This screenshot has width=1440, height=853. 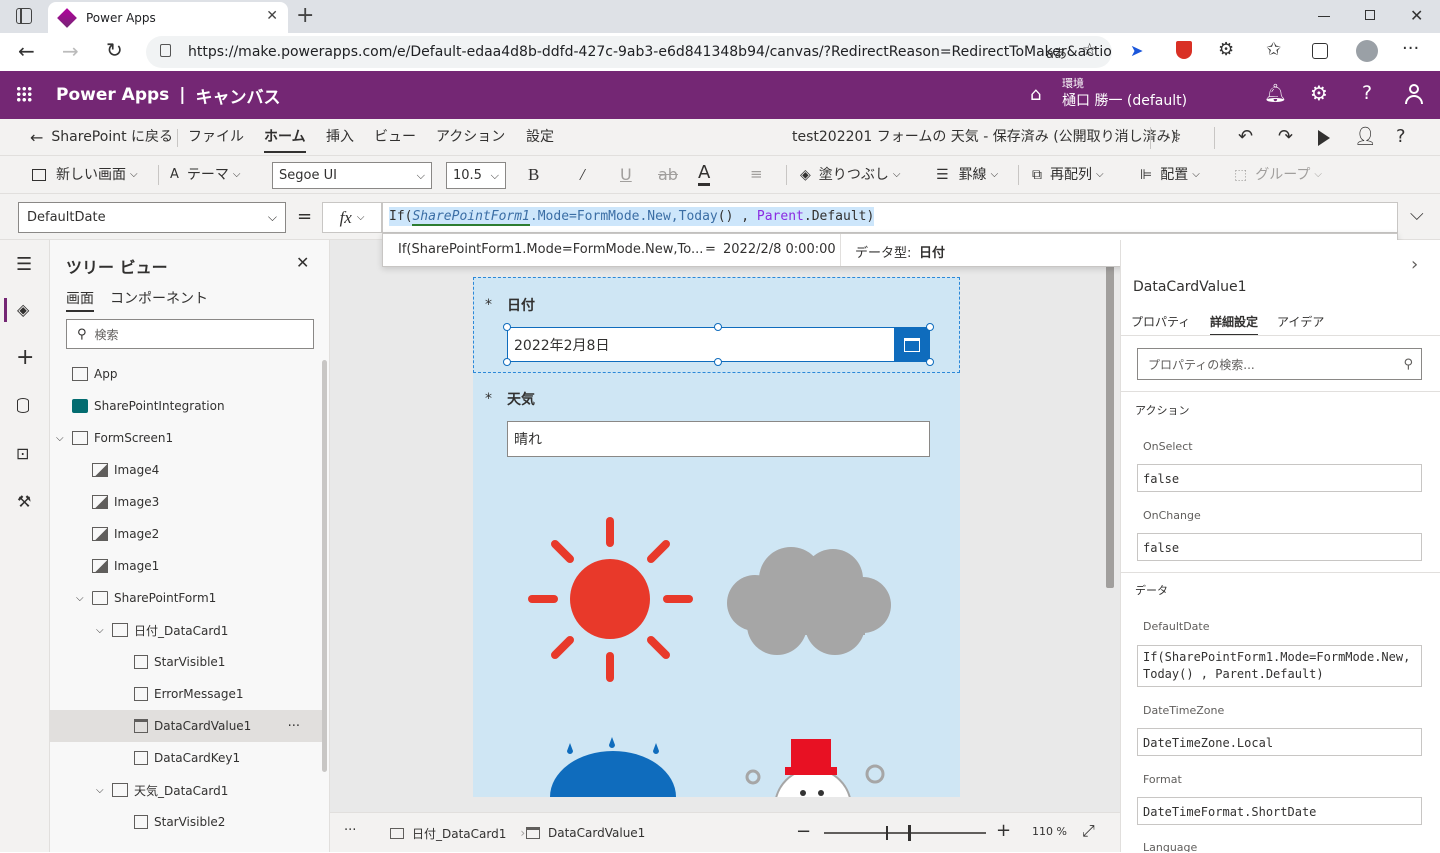 What do you see at coordinates (718, 344) in the screenshot?
I see `date-picker: 2022年2月8日` at bounding box center [718, 344].